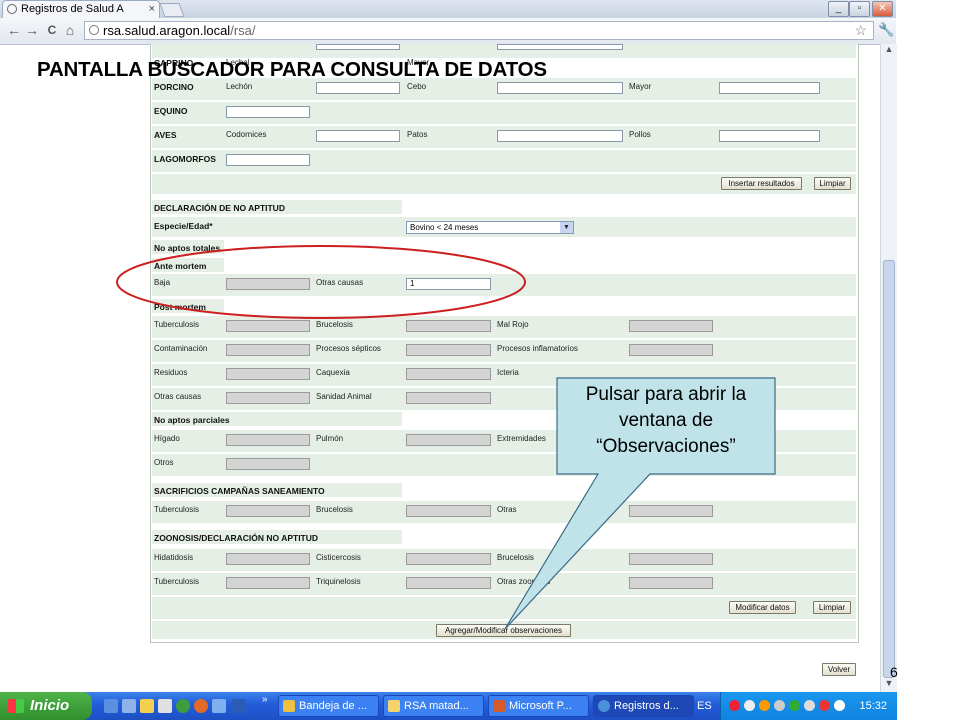 This screenshot has width=960, height=720. Describe the element at coordinates (769, 136) in the screenshot. I see `aves-pollos-input` at that location.